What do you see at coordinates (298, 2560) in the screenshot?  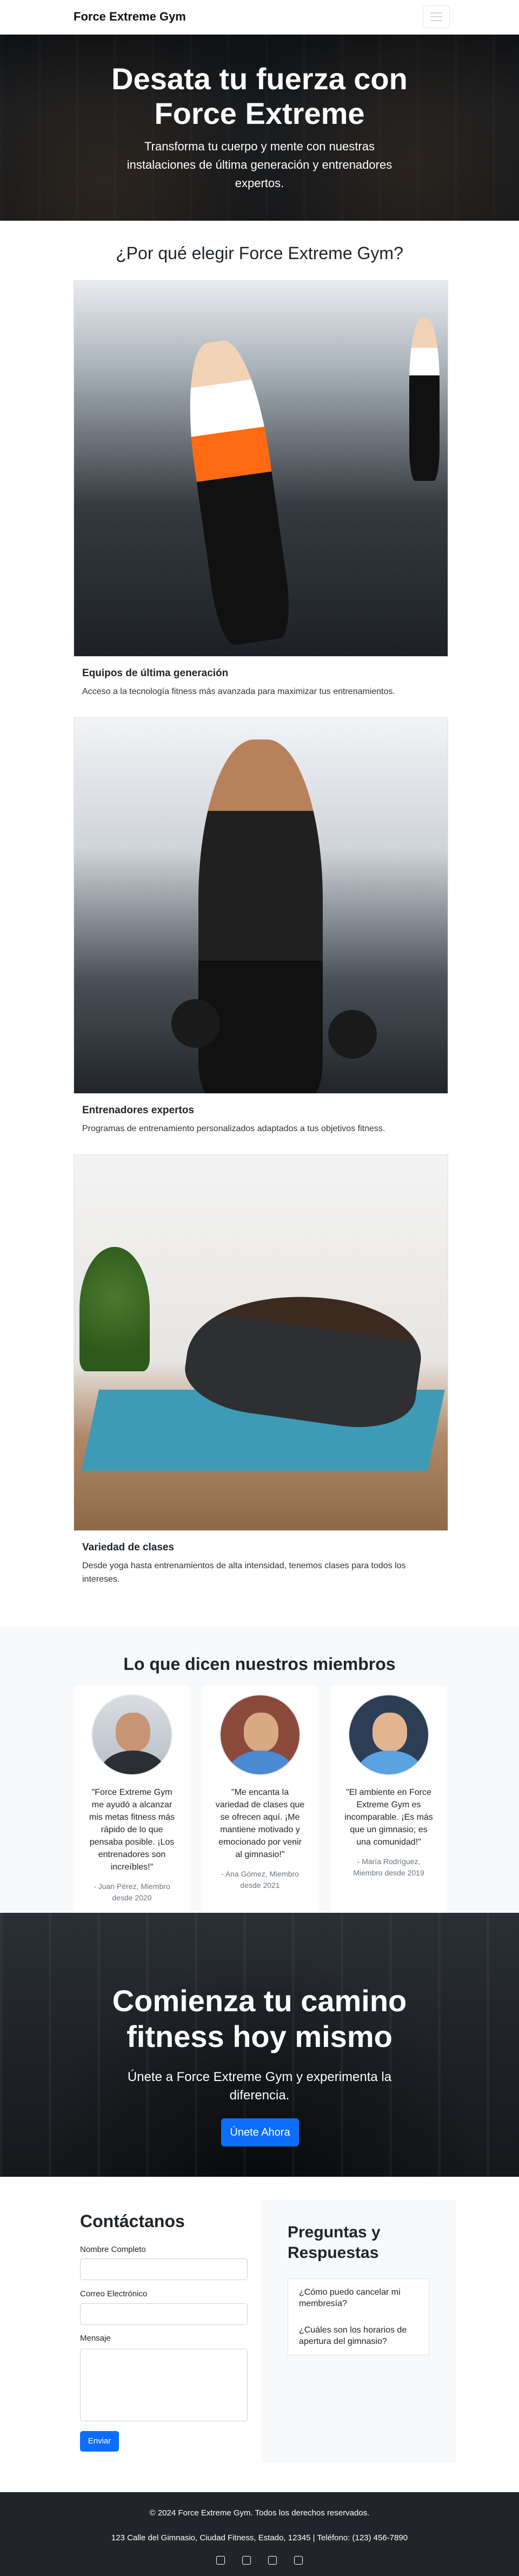 I see `youtube-icon` at bounding box center [298, 2560].